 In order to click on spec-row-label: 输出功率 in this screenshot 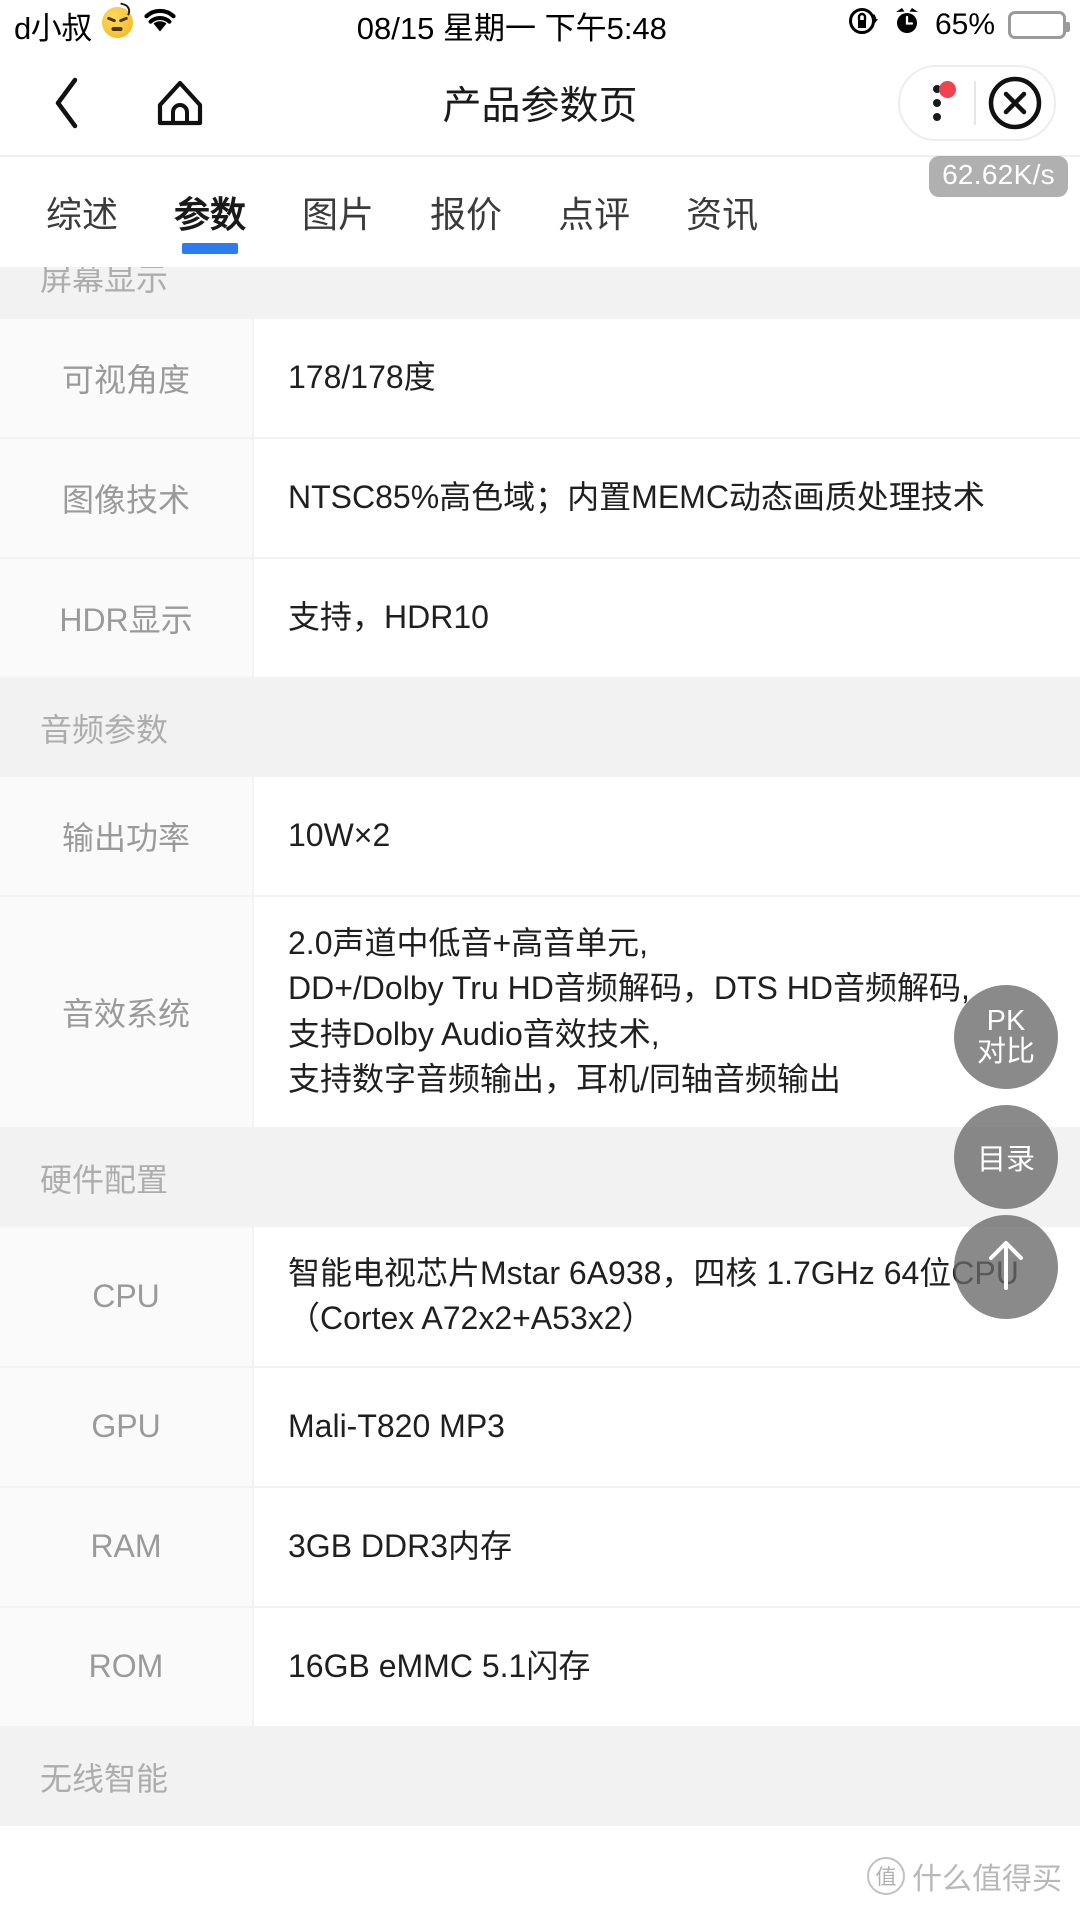, I will do `click(127, 836)`.